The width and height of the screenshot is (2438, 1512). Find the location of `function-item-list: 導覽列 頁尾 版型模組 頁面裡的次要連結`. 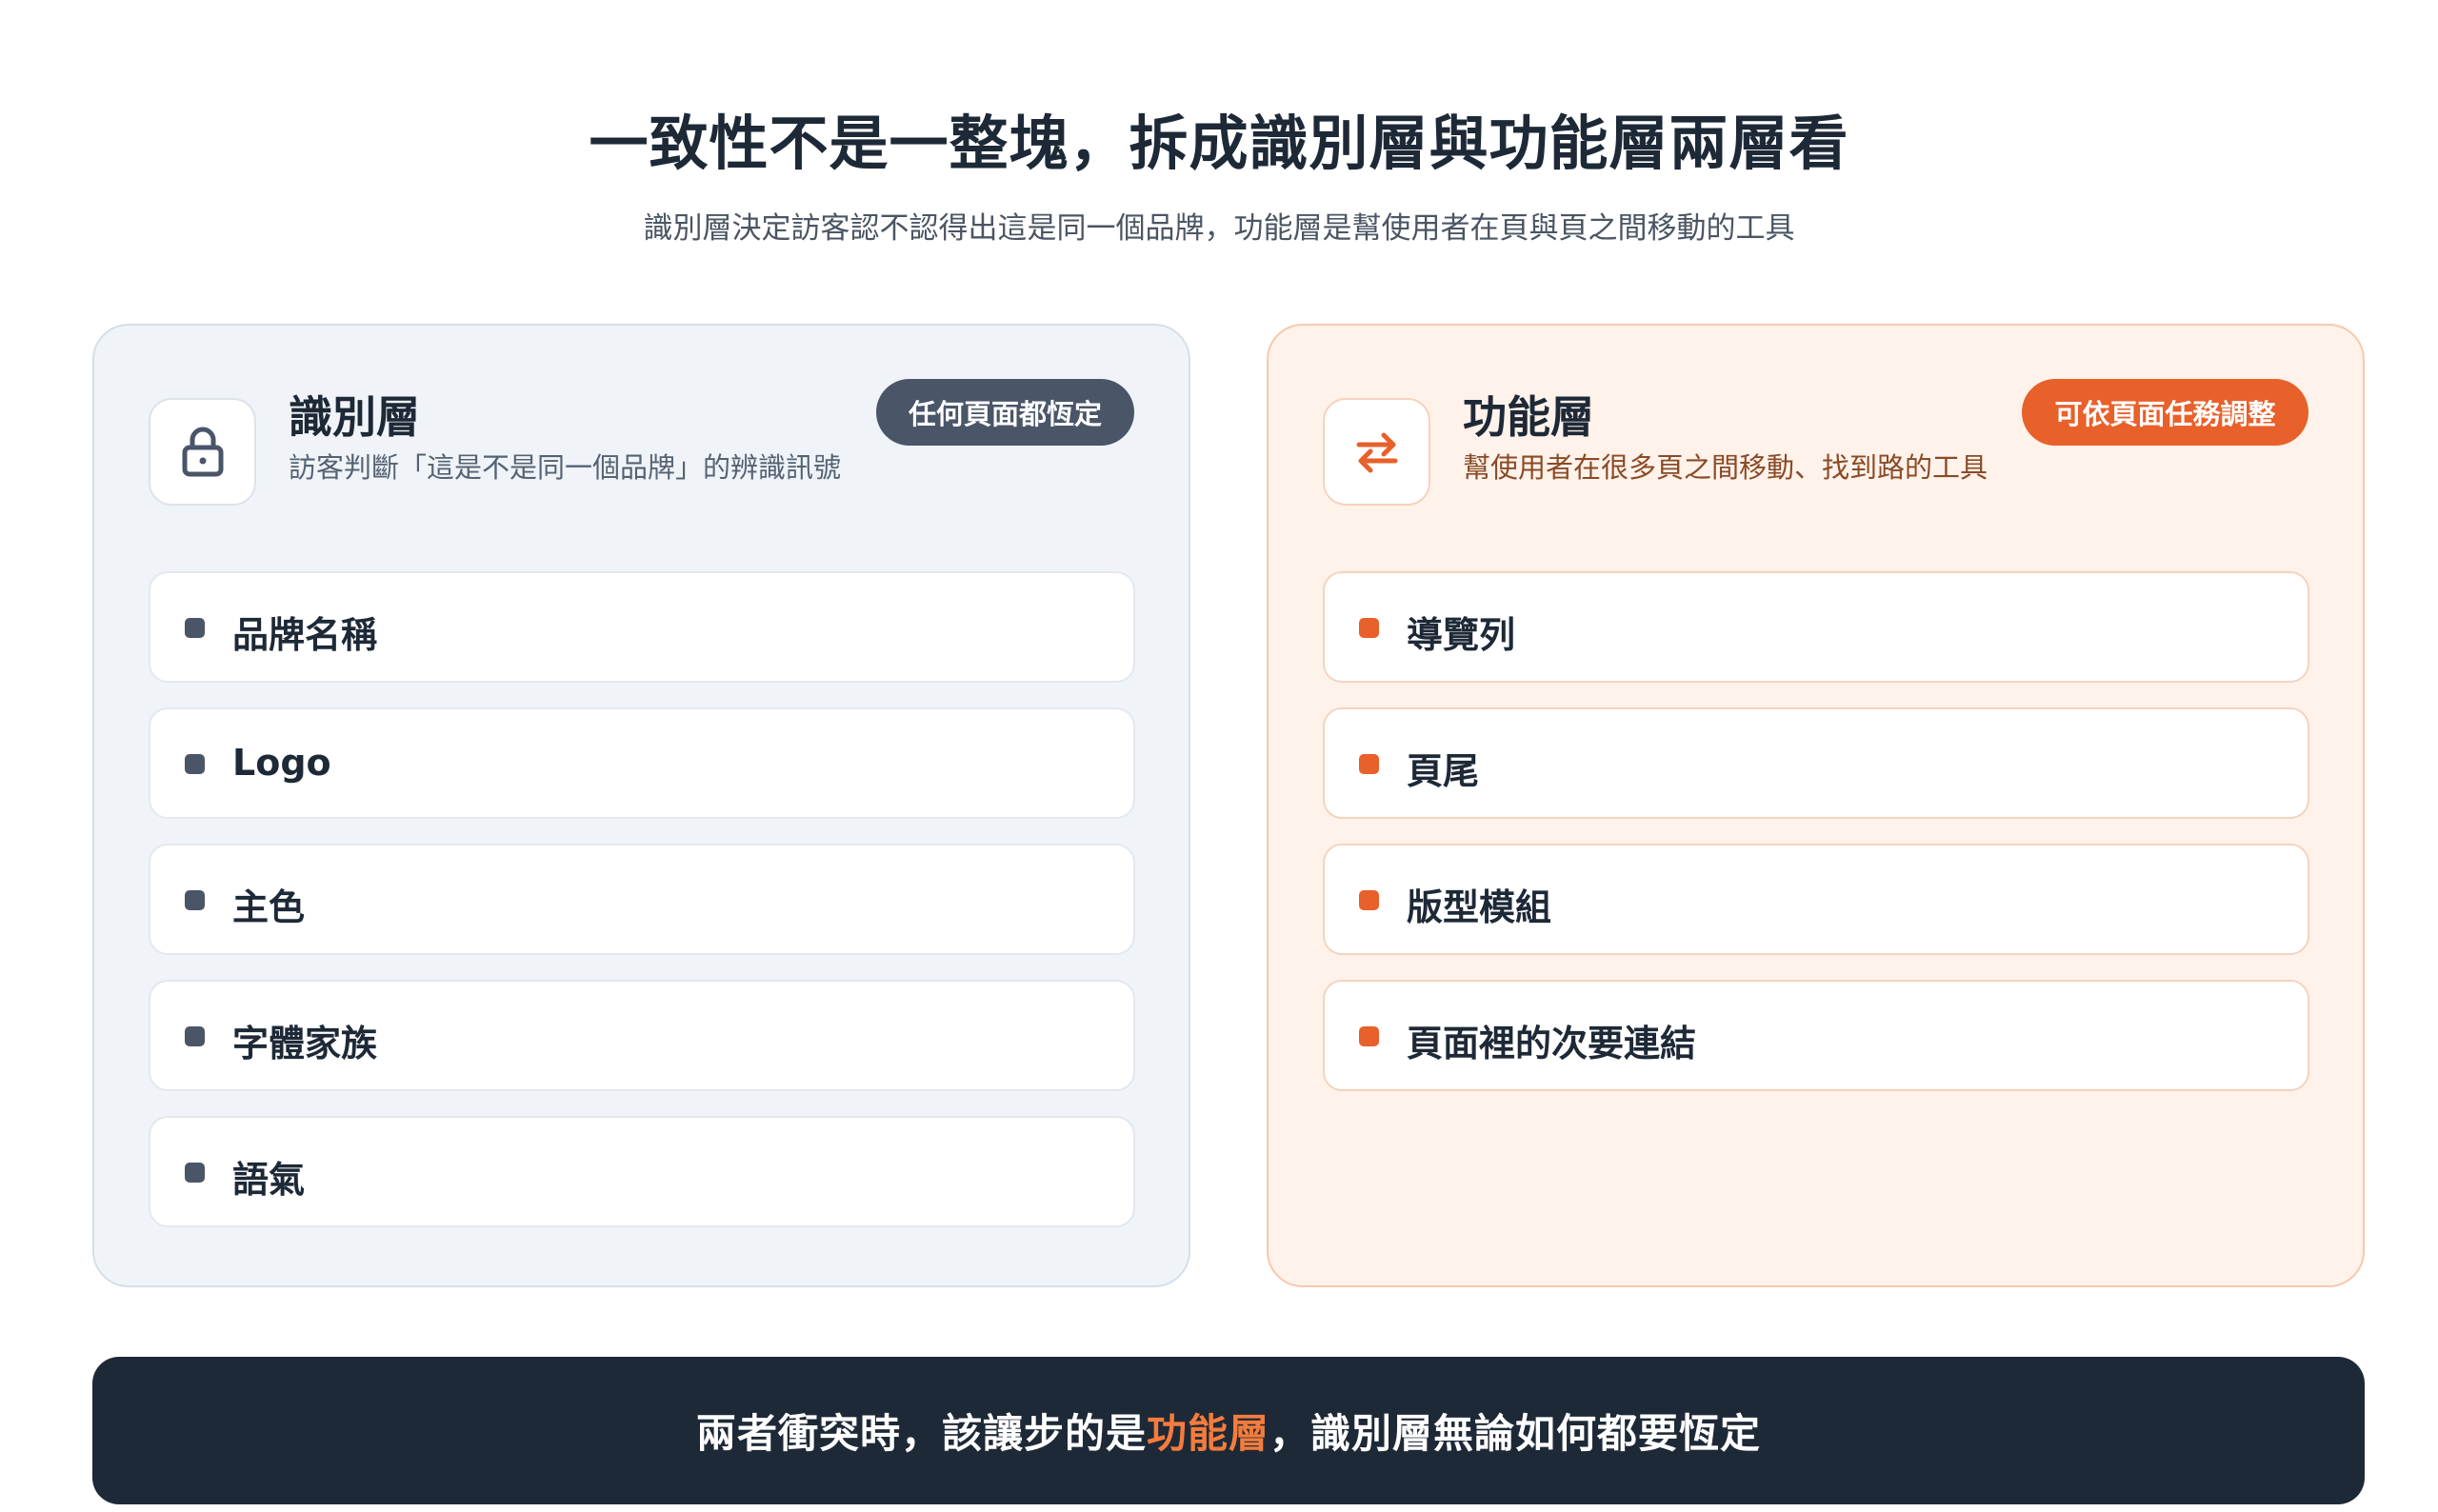

function-item-list: 導覽列 頁尾 版型模組 頁面裡的次要連結 is located at coordinates (1816, 843).